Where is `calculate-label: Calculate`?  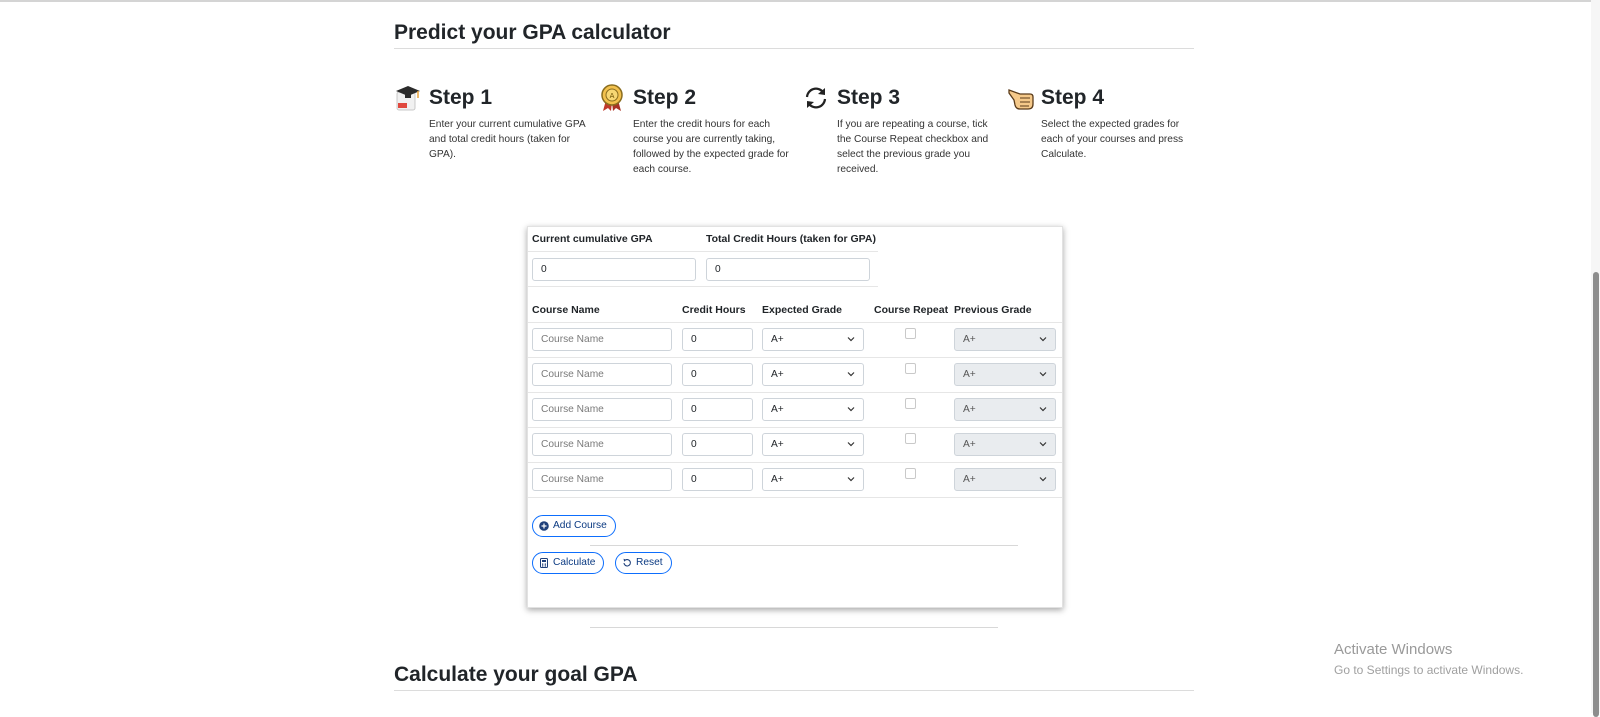
calculate-label: Calculate is located at coordinates (574, 562).